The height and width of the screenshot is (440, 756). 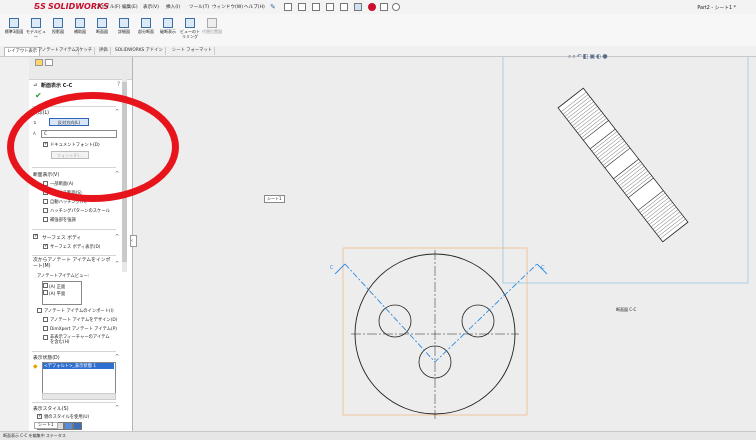 I want to click on standard-3-view-button: 標準3面図, so click(x=14, y=26).